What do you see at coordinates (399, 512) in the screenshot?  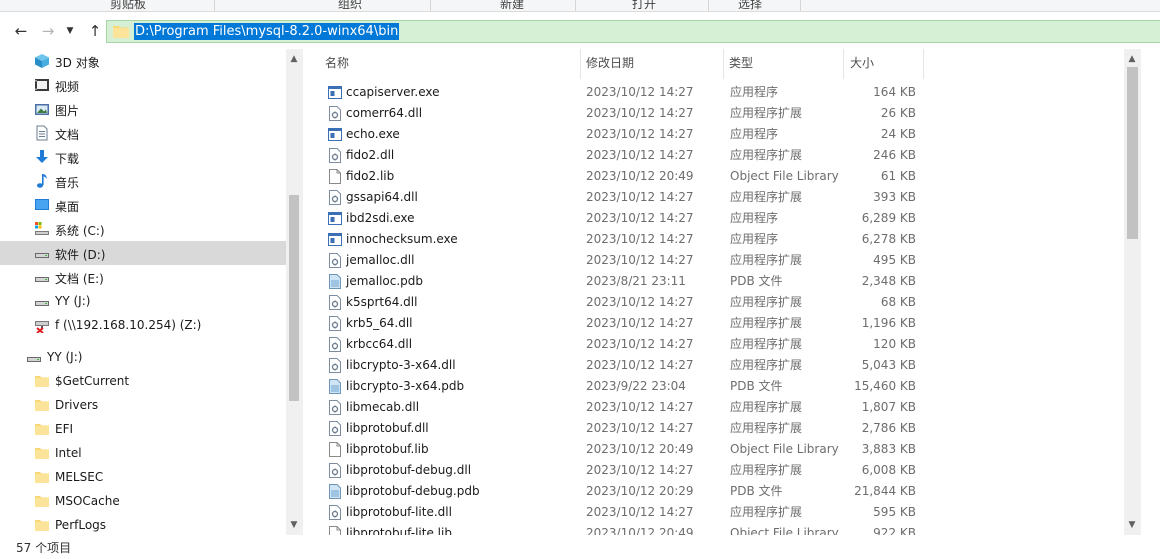 I see `file-name: libprotobuf-lite.dll` at bounding box center [399, 512].